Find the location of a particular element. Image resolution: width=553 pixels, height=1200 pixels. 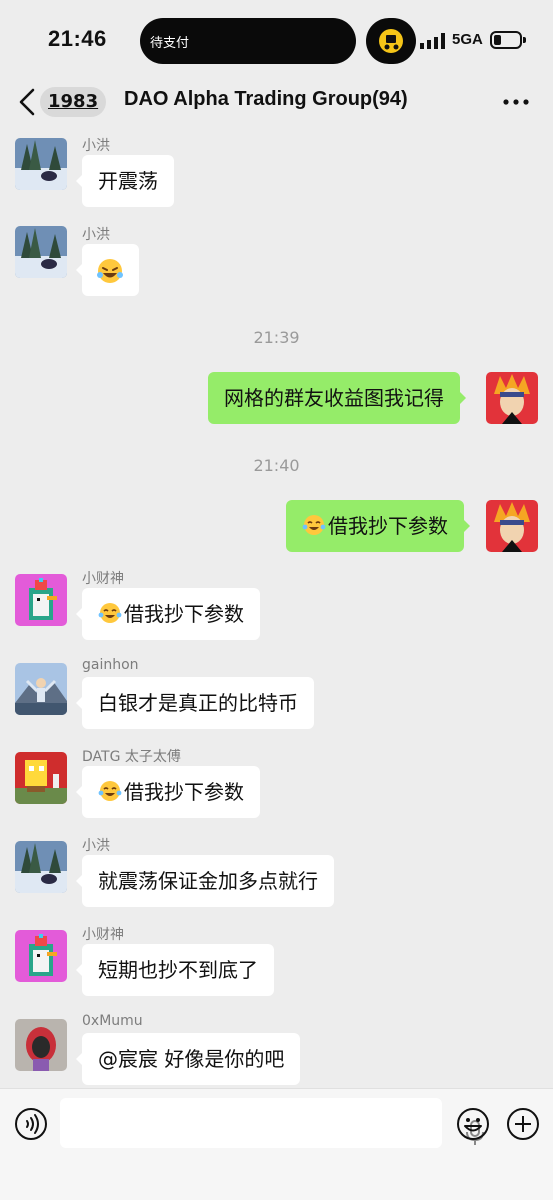

message-row: 小财神 借我抄下参数 is located at coordinates (276, 608).